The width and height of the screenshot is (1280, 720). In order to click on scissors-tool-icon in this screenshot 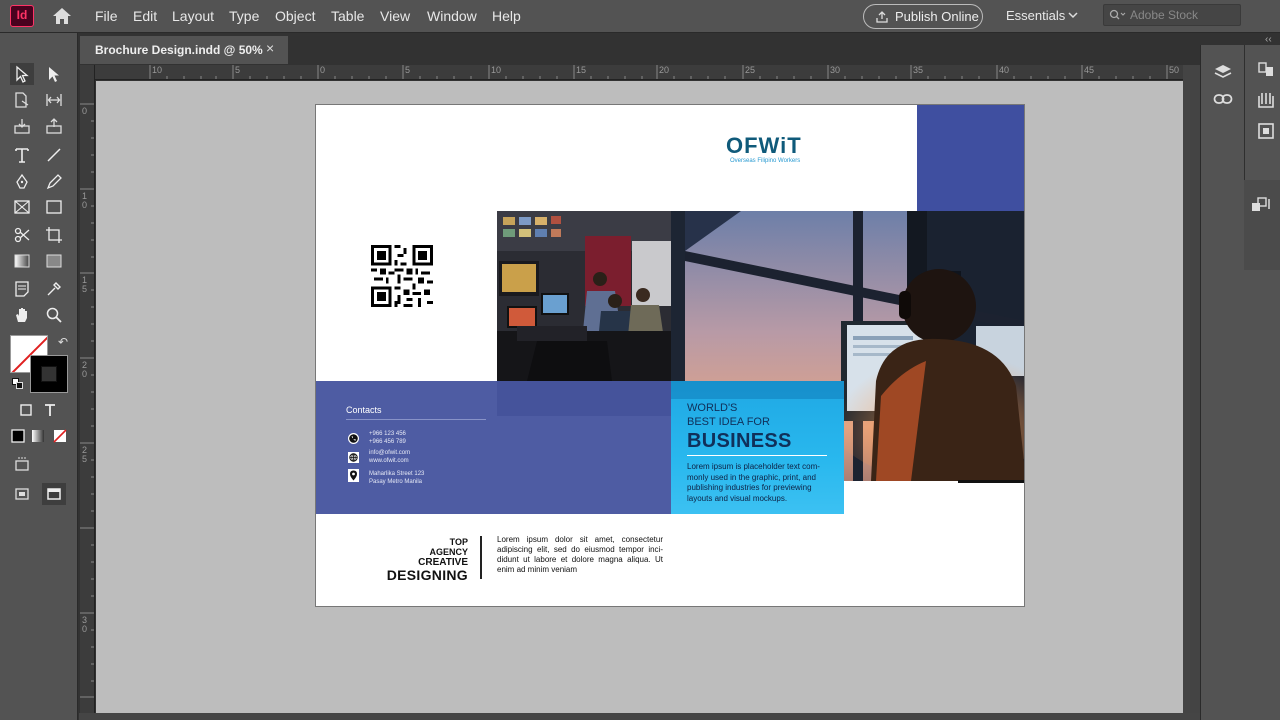, I will do `click(22, 235)`.